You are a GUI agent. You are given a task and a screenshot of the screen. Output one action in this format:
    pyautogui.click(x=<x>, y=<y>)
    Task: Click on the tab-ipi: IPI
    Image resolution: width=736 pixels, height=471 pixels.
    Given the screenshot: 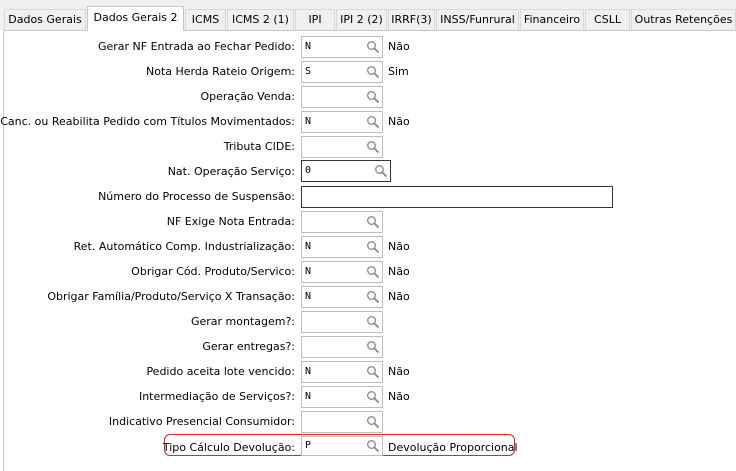 What is the action you would take?
    pyautogui.click(x=315, y=19)
    